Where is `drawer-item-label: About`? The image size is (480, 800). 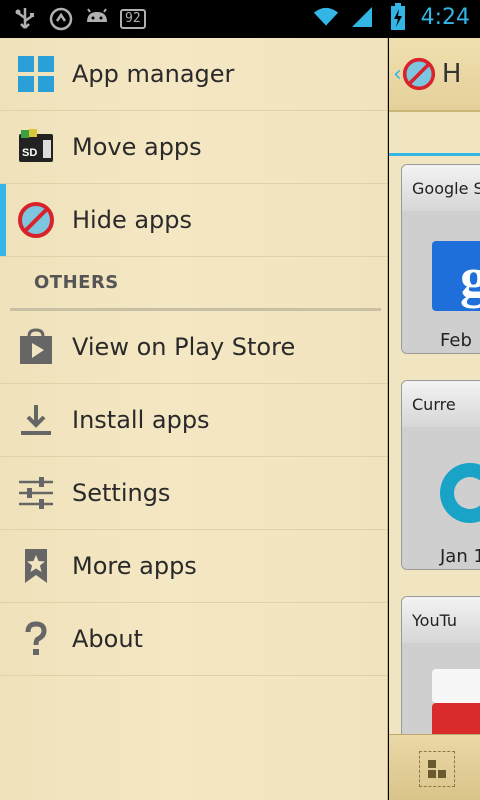
drawer-item-label: About is located at coordinates (107, 639).